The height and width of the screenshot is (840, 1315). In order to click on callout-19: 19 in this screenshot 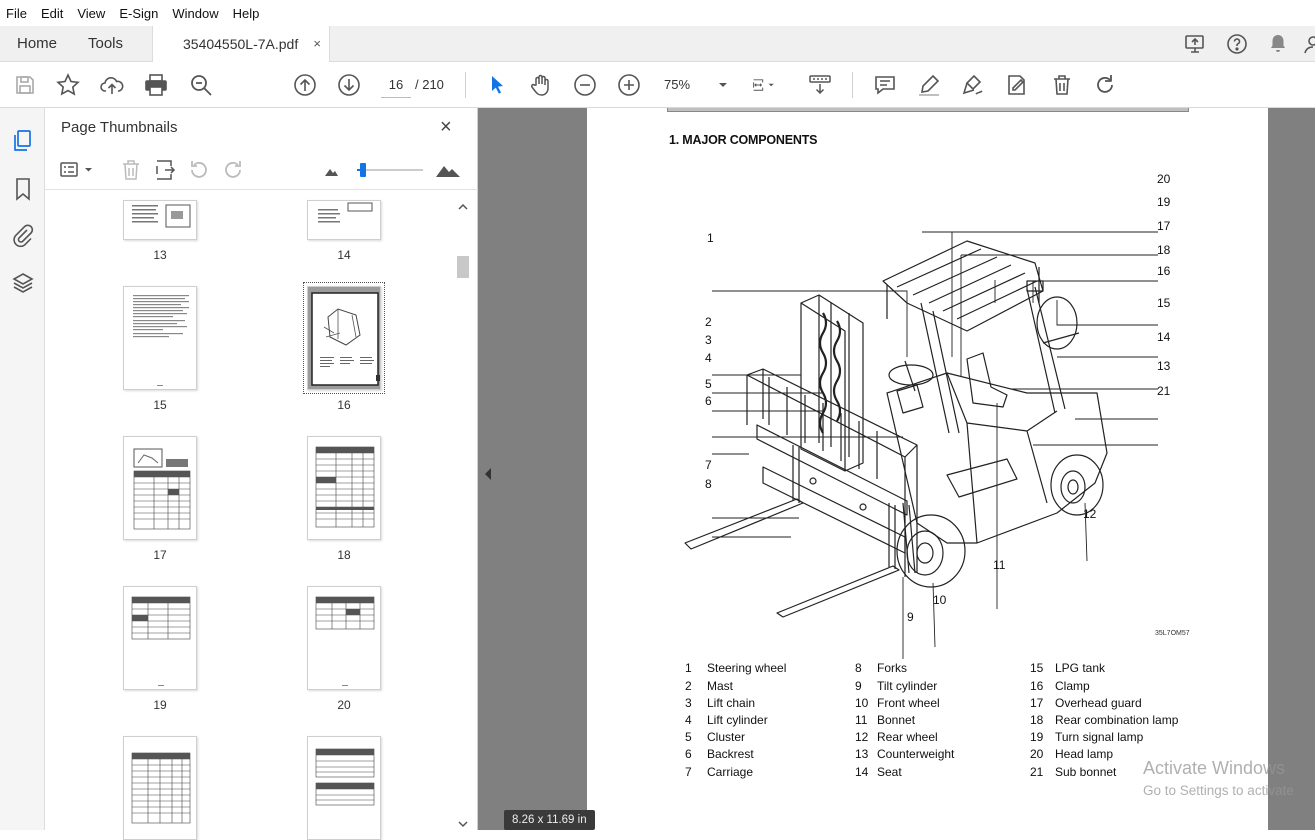, I will do `click(1164, 202)`.